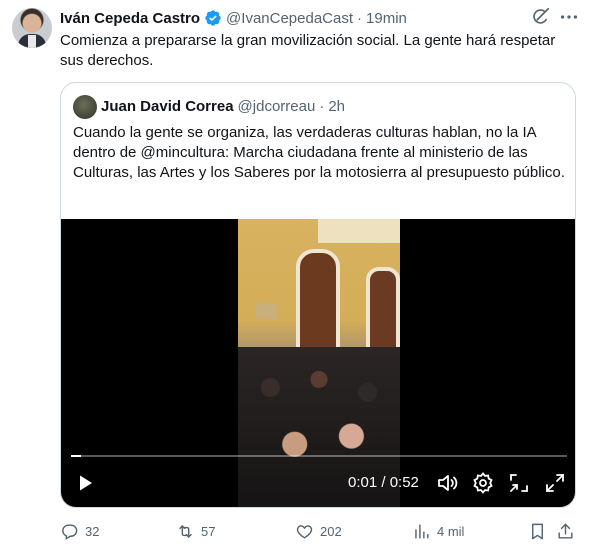  What do you see at coordinates (483, 483) in the screenshot?
I see `settings-icon` at bounding box center [483, 483].